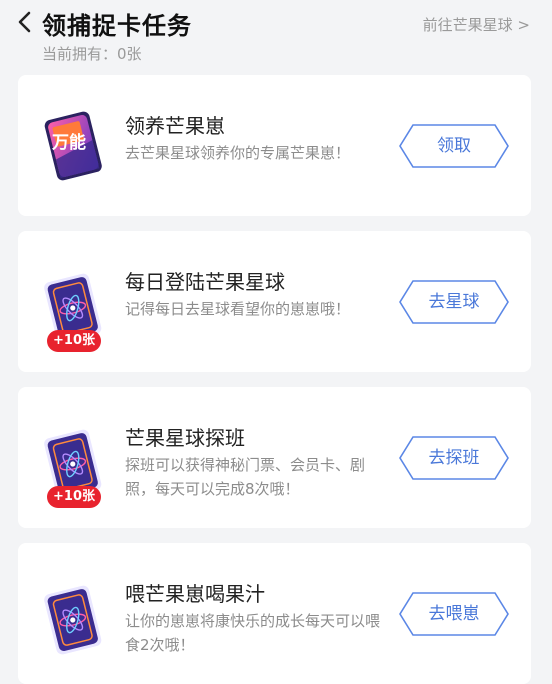  I want to click on claim-button: 领取, so click(454, 146).